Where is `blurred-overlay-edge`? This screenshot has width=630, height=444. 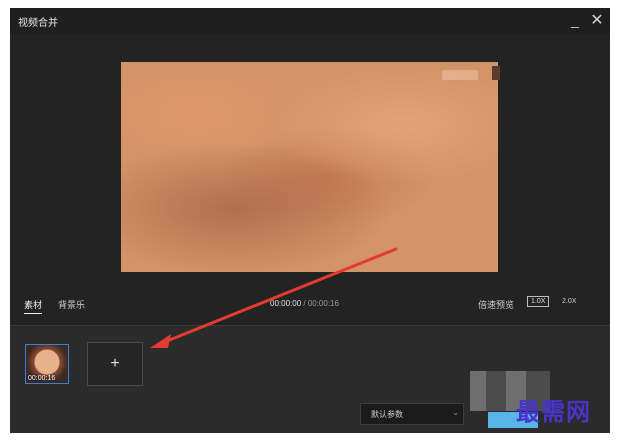 blurred-overlay-edge is located at coordinates (496, 73).